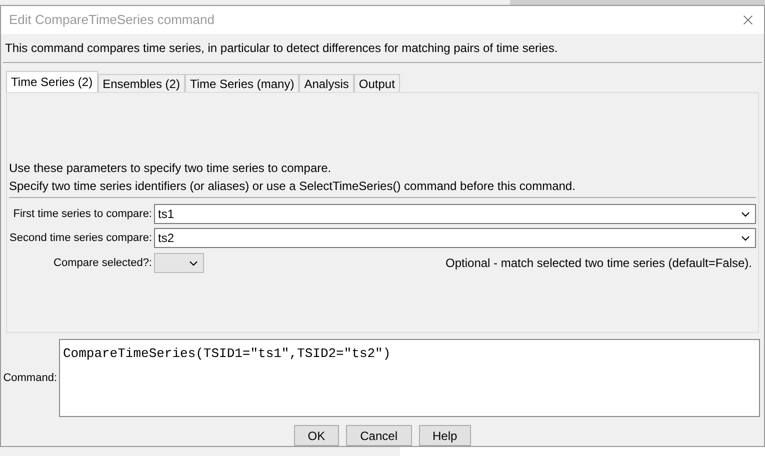 Image resolution: width=765 pixels, height=456 pixels. I want to click on command-label: Command:, so click(30, 378).